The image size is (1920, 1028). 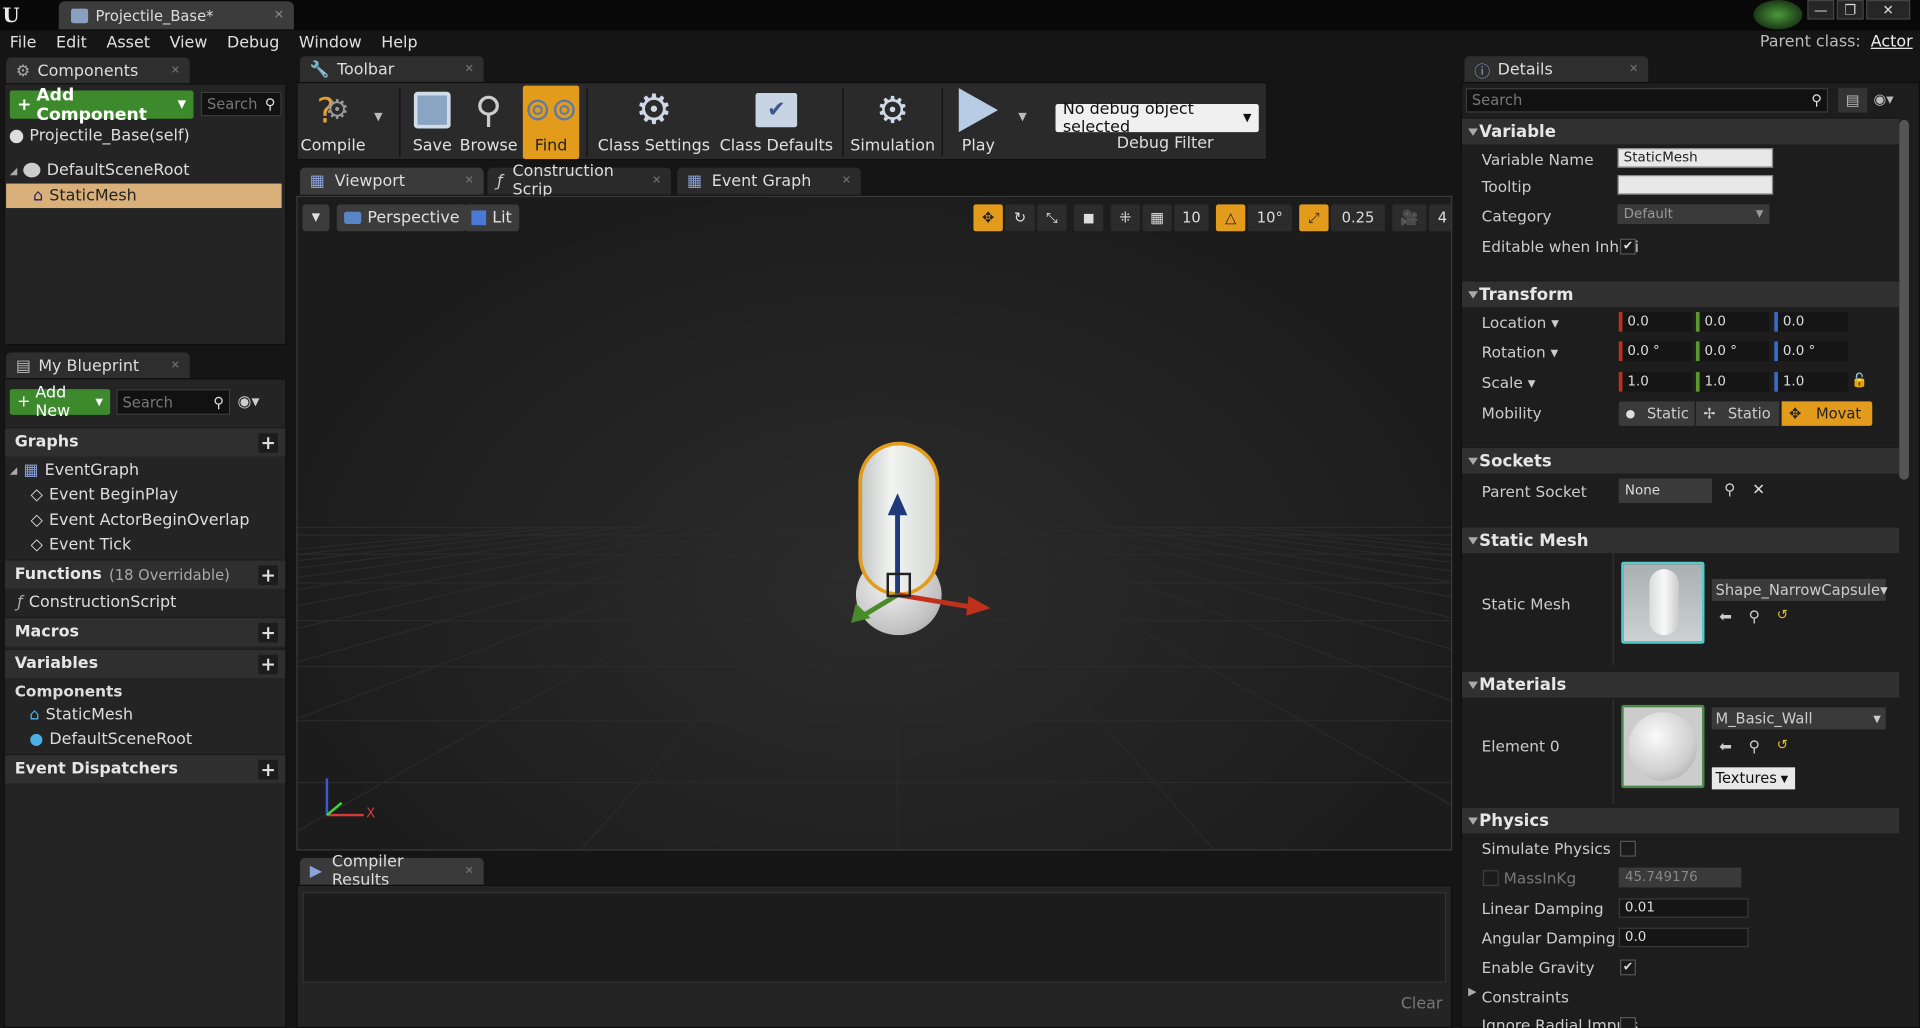 What do you see at coordinates (1811, 351) in the screenshot?
I see `rotation-z: 0.0 °` at bounding box center [1811, 351].